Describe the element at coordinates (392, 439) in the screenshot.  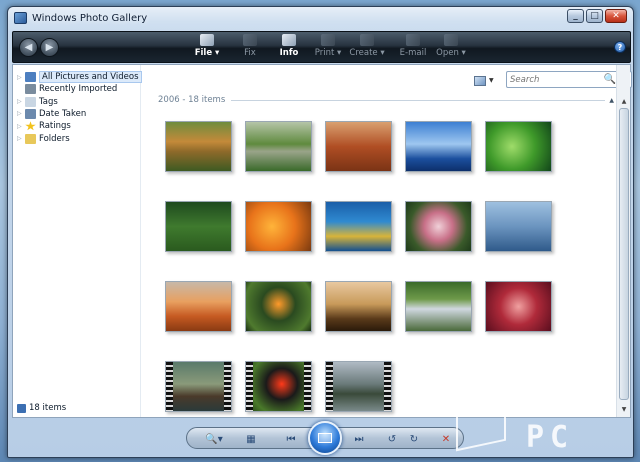
I see `rotate-left-button: ↺` at that location.